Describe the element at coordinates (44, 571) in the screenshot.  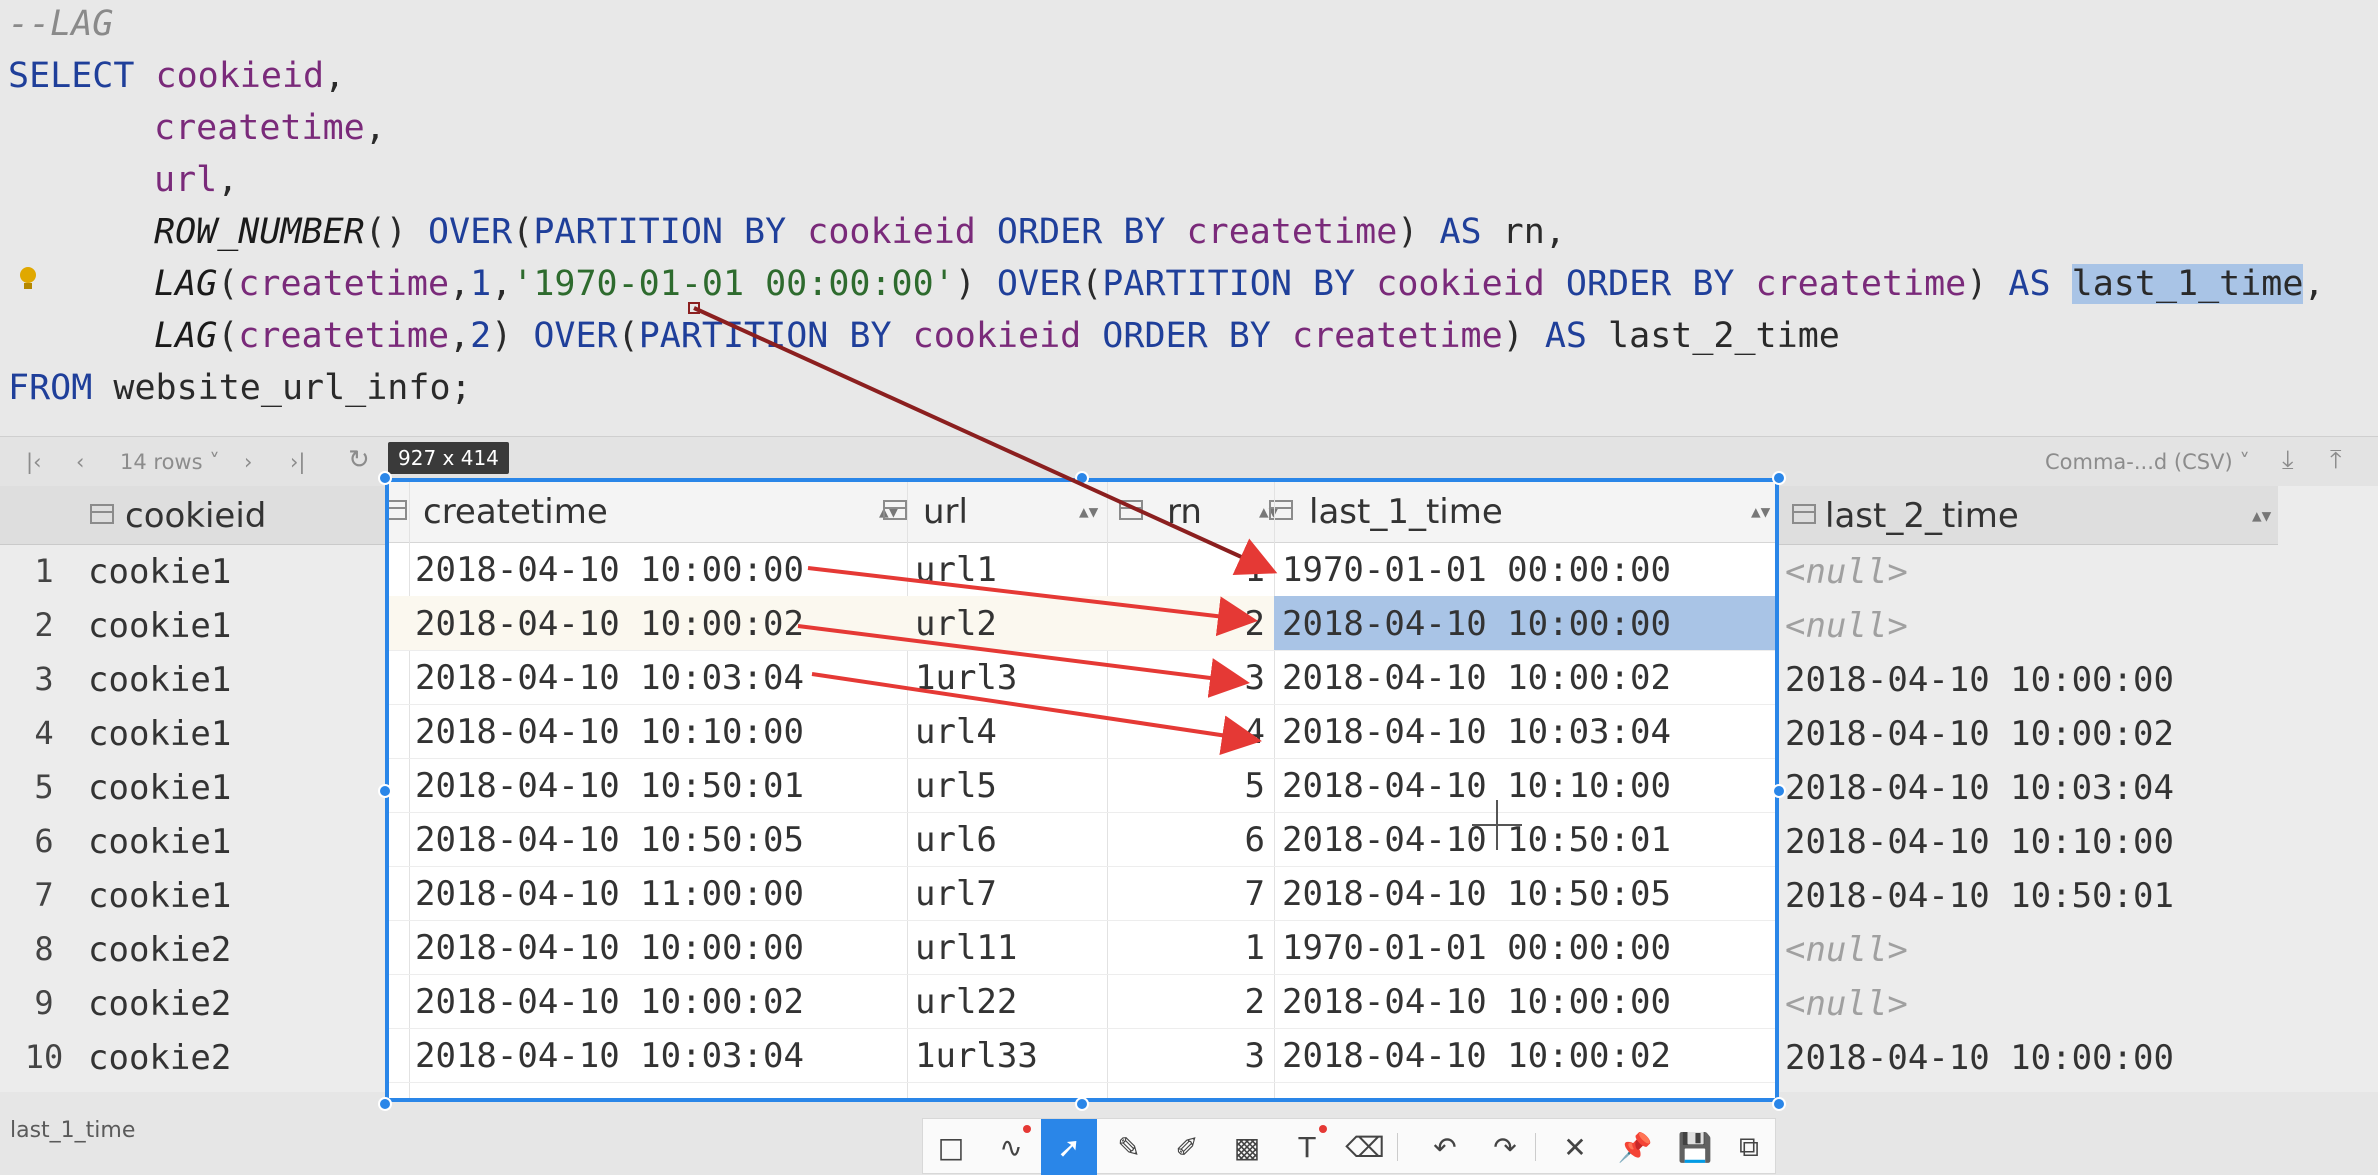
I see `row-number: 1` at that location.